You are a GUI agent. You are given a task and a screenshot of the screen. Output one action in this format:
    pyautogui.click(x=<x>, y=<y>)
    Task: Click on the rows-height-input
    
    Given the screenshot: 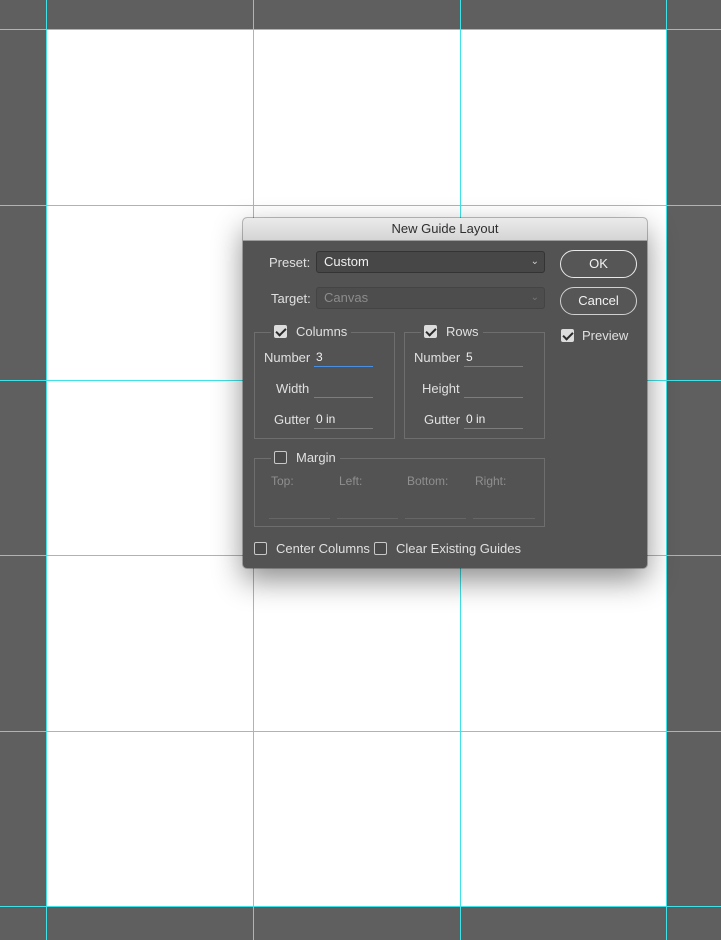 What is the action you would take?
    pyautogui.click(x=493, y=389)
    